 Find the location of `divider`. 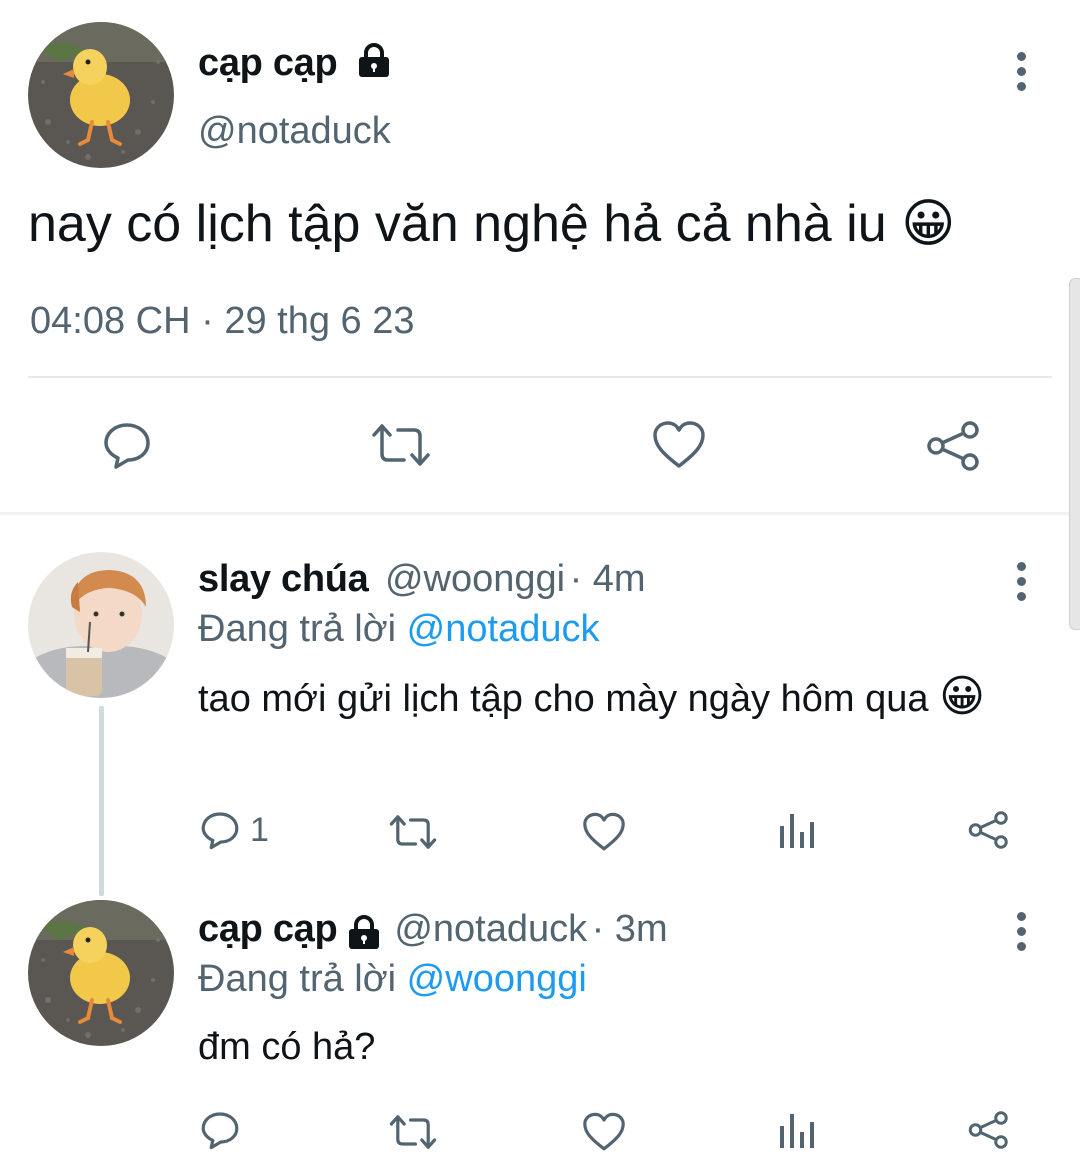

divider is located at coordinates (540, 377).